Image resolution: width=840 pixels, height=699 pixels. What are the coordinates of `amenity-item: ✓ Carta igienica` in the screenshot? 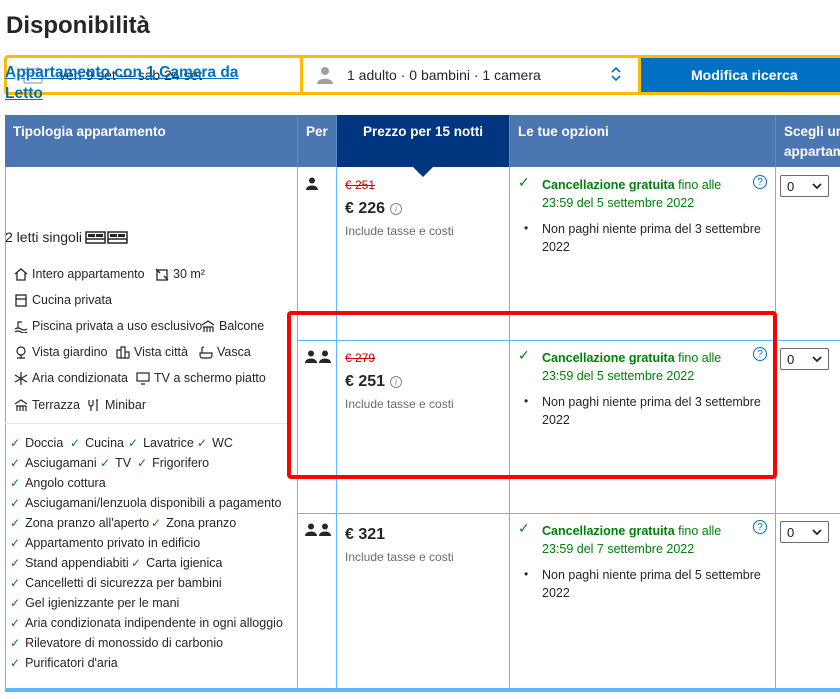 It's located at (177, 563).